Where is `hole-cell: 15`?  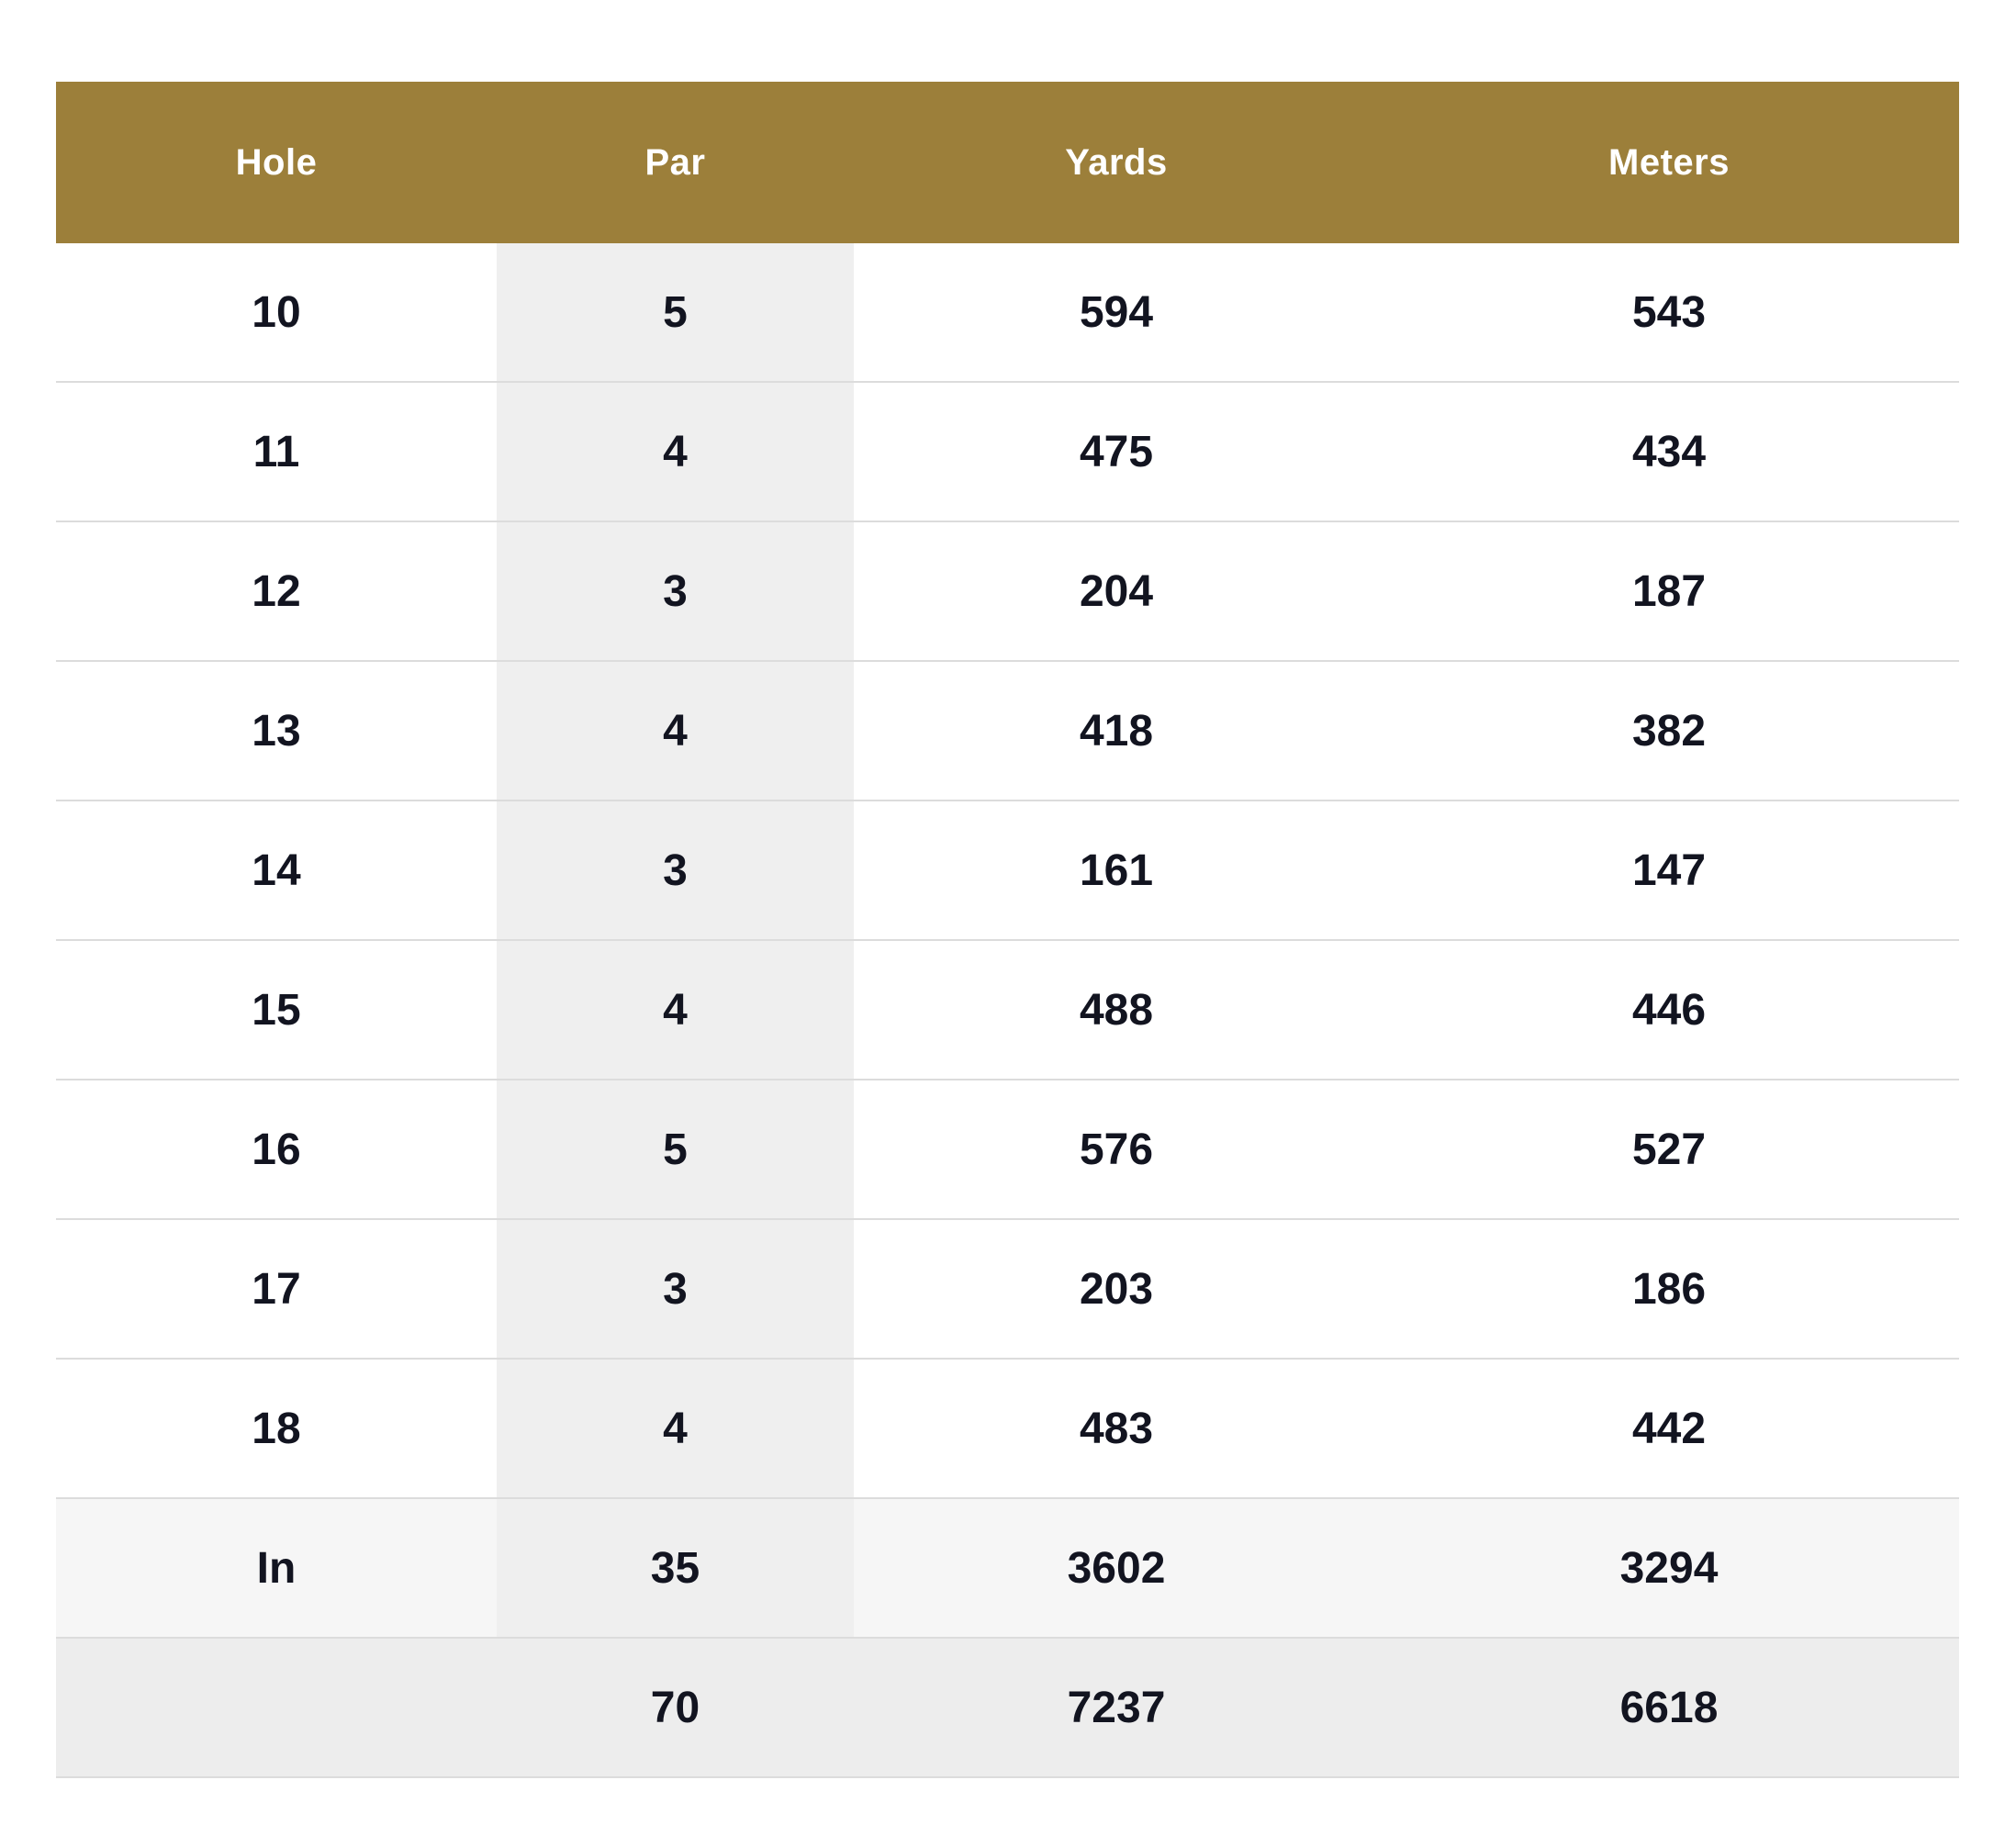
hole-cell: 15 is located at coordinates (276, 1010).